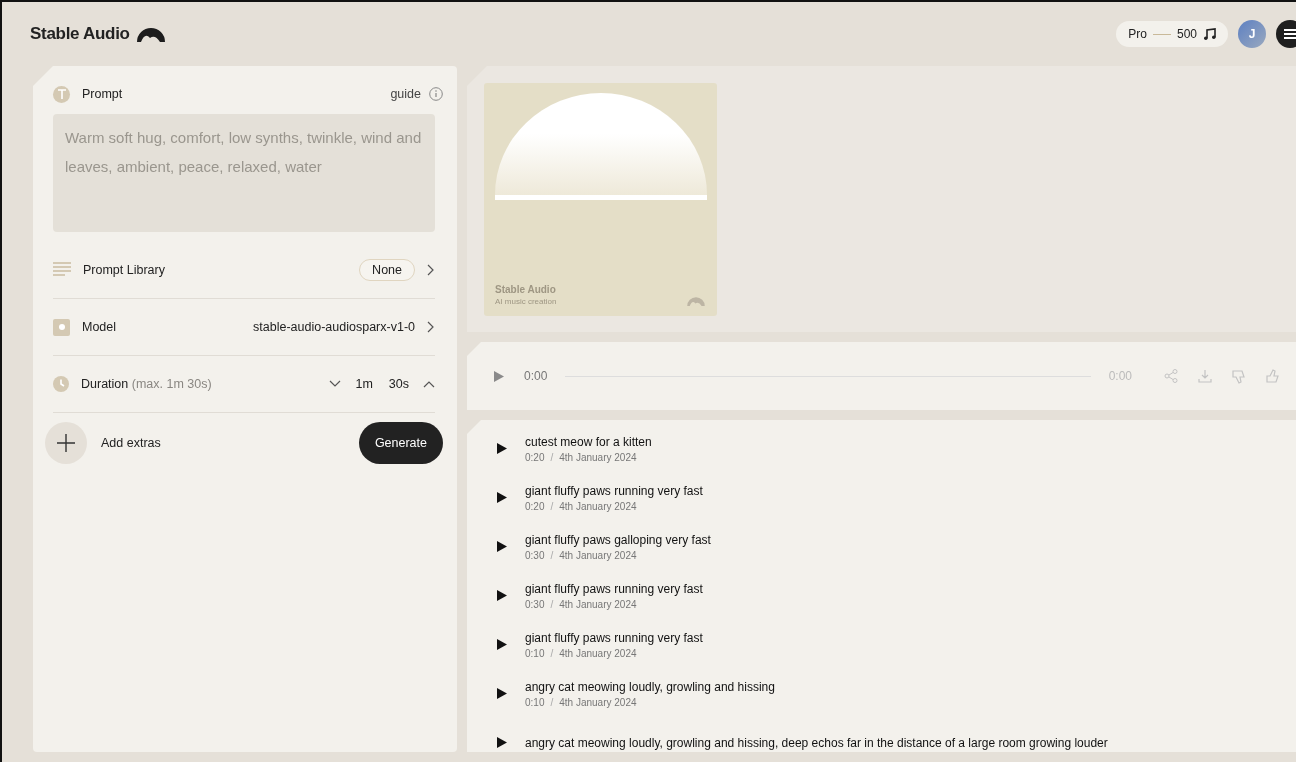  Describe the element at coordinates (398, 384) in the screenshot. I see `duration-seconds: 30s` at that location.